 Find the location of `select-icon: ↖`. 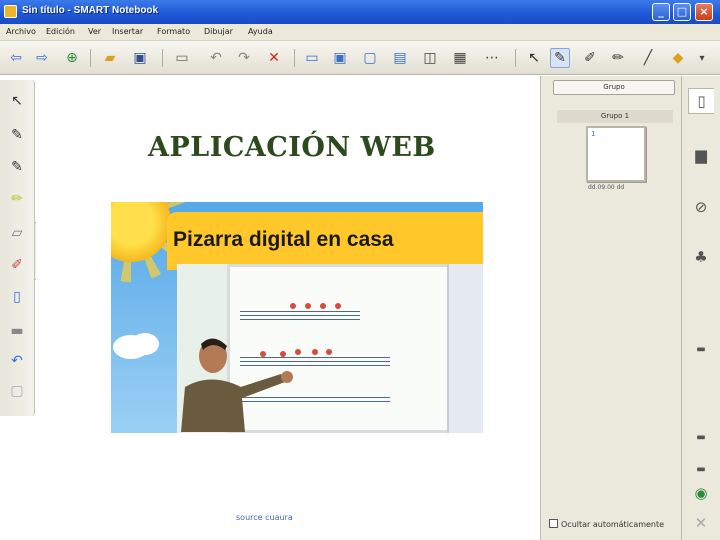

select-icon: ↖ is located at coordinates (534, 58).